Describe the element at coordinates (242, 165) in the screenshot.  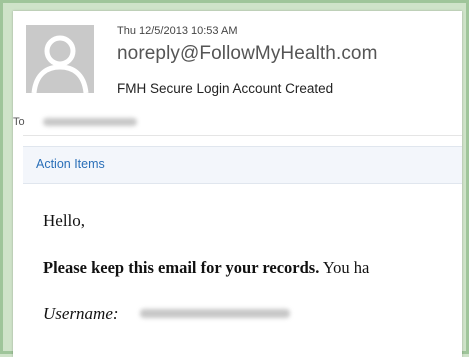
I see `action-items-bar: Action Items` at that location.